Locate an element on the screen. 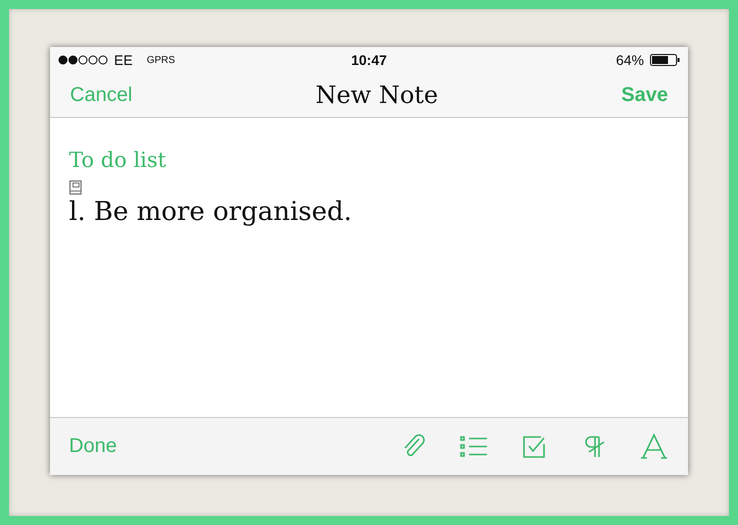  save-button: Save is located at coordinates (644, 95).